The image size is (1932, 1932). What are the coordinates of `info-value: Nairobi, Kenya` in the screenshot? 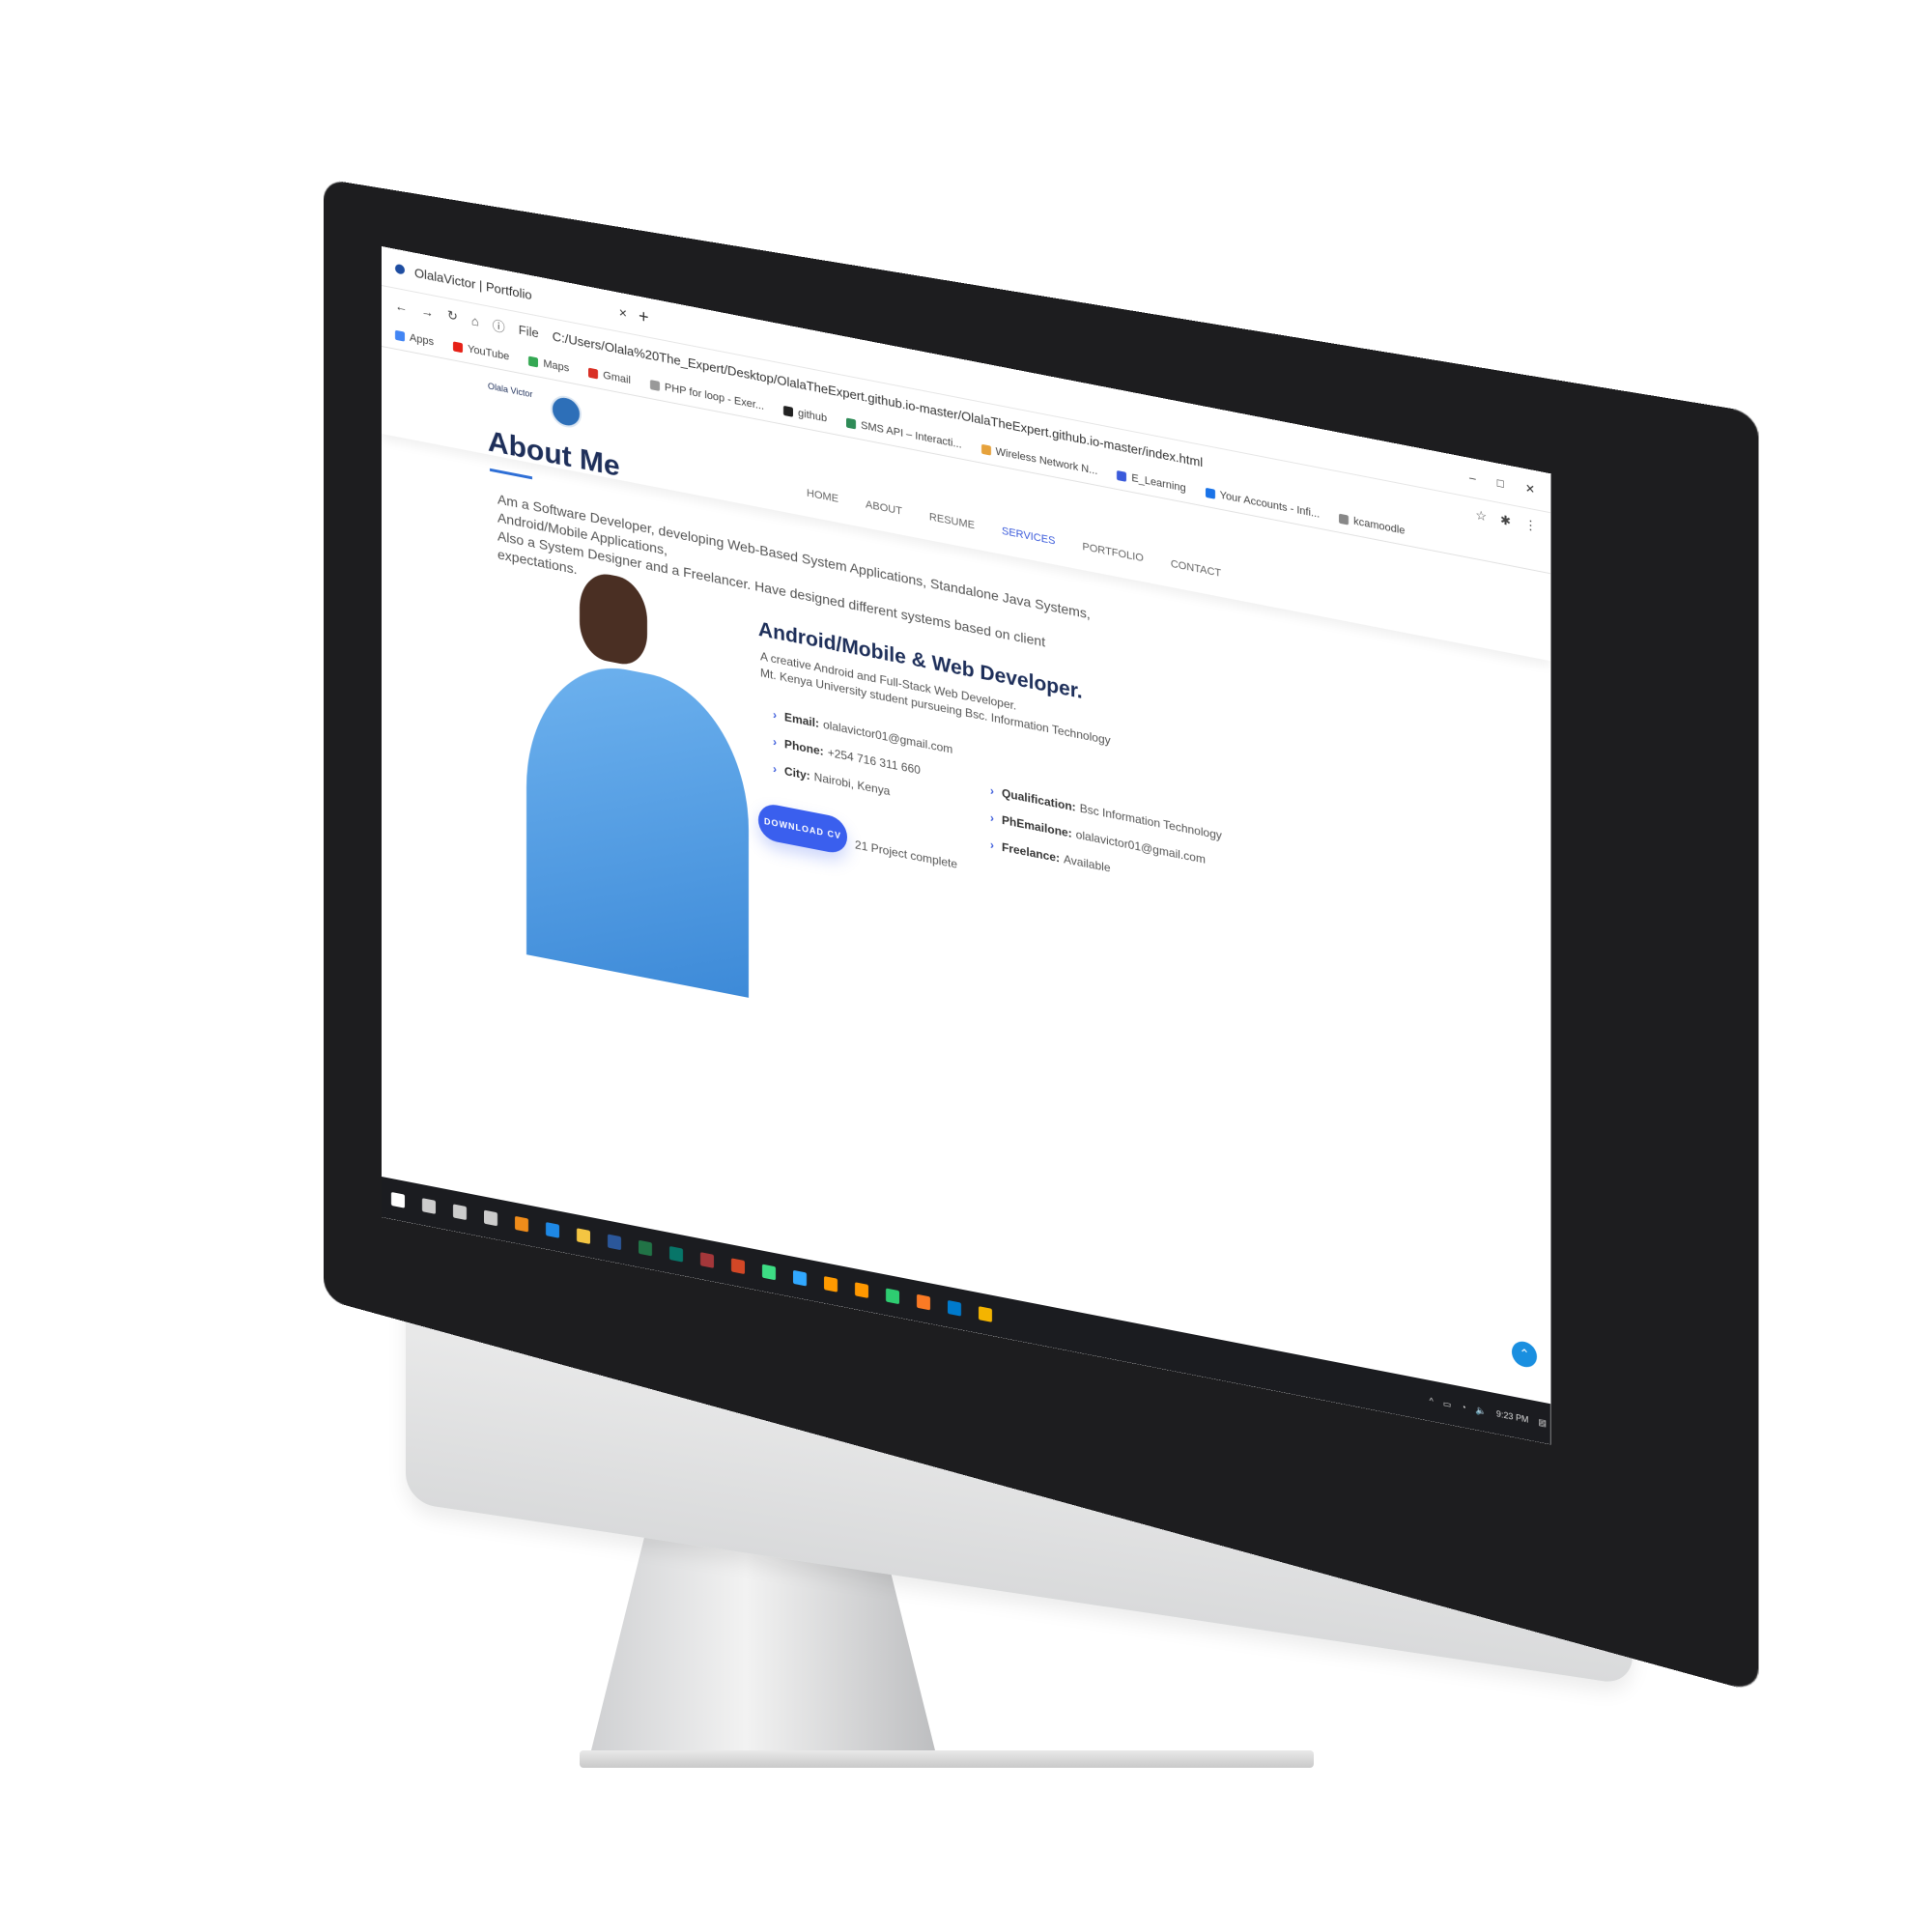 It's located at (852, 784).